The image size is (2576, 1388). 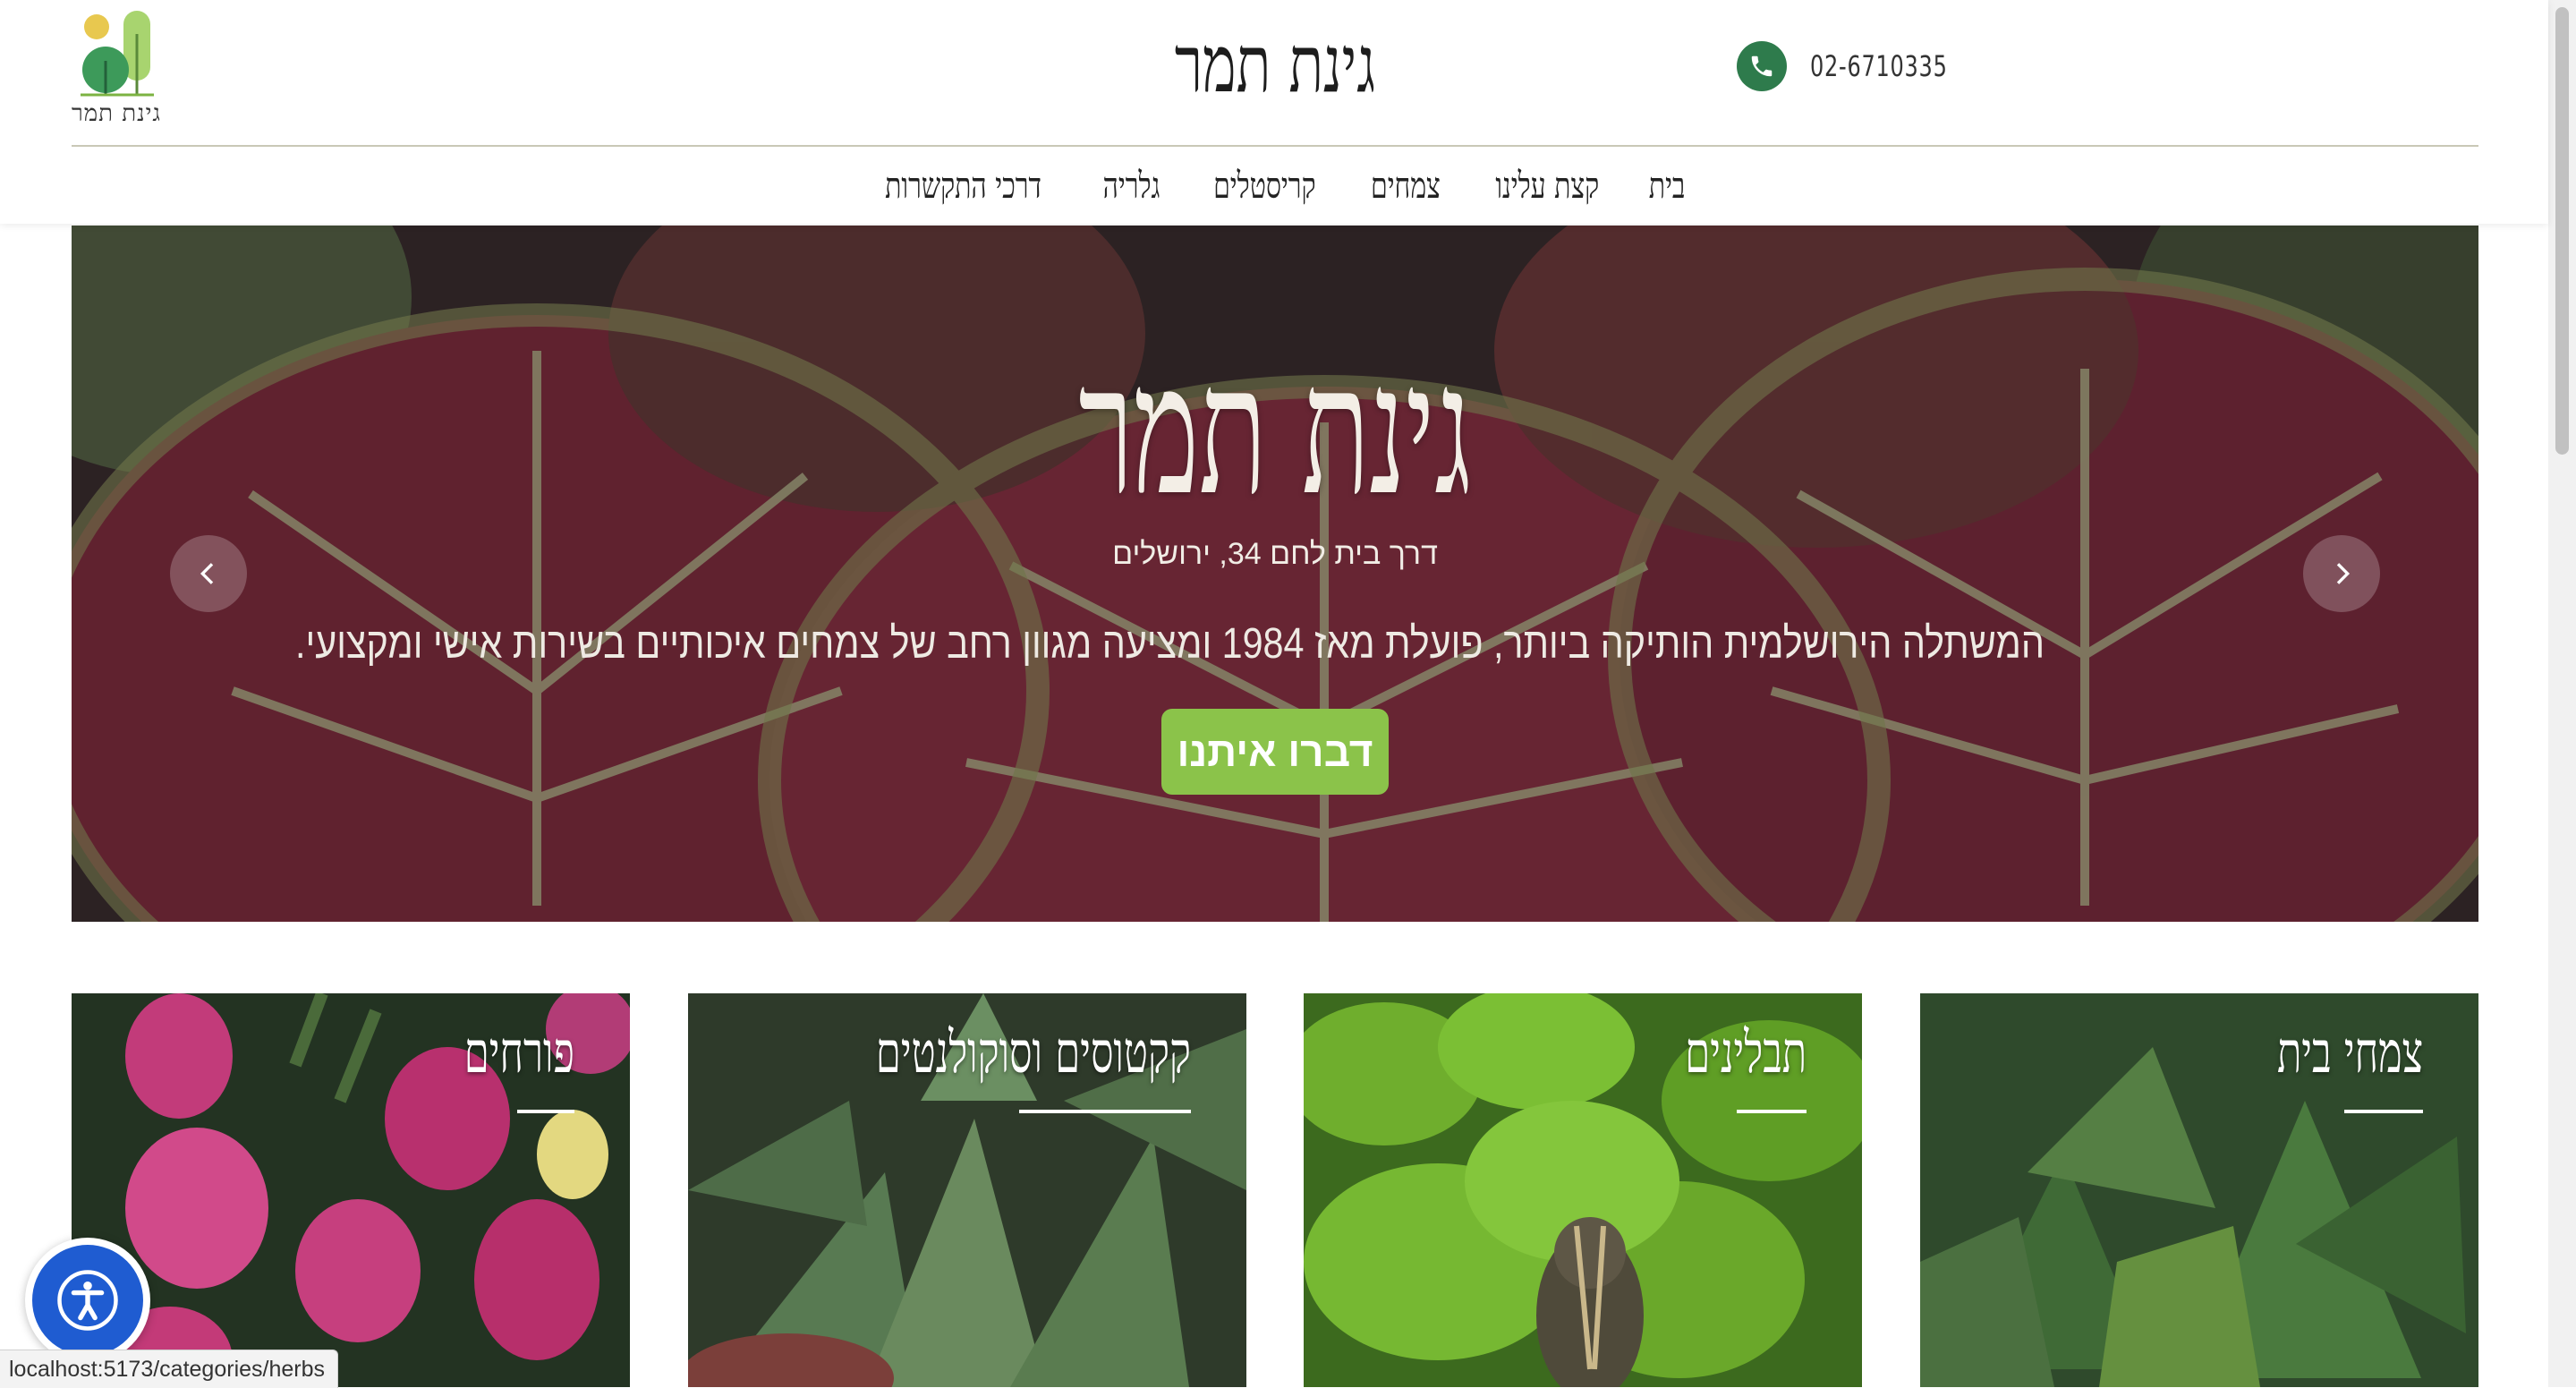 I want to click on header-divider, so click(x=1275, y=146).